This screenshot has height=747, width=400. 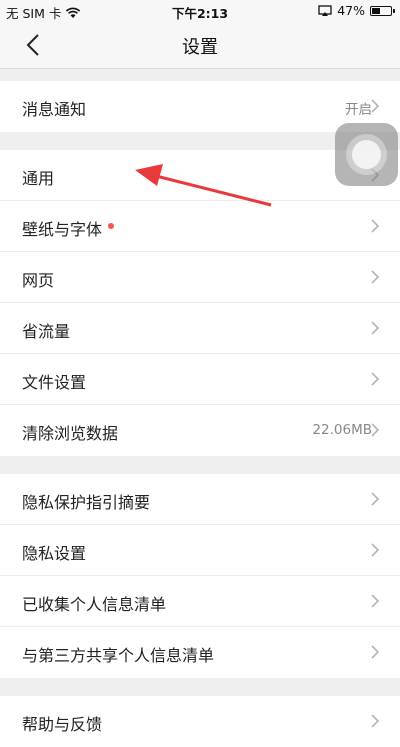 What do you see at coordinates (94, 604) in the screenshot?
I see `settings-row-label: 已收集个人信息清单` at bounding box center [94, 604].